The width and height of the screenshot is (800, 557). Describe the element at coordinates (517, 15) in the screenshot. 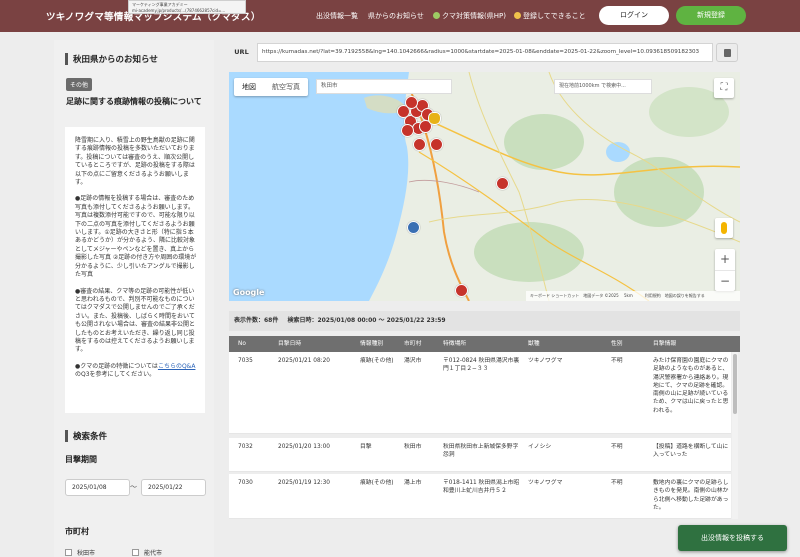

I see `light-bulb-icon` at that location.